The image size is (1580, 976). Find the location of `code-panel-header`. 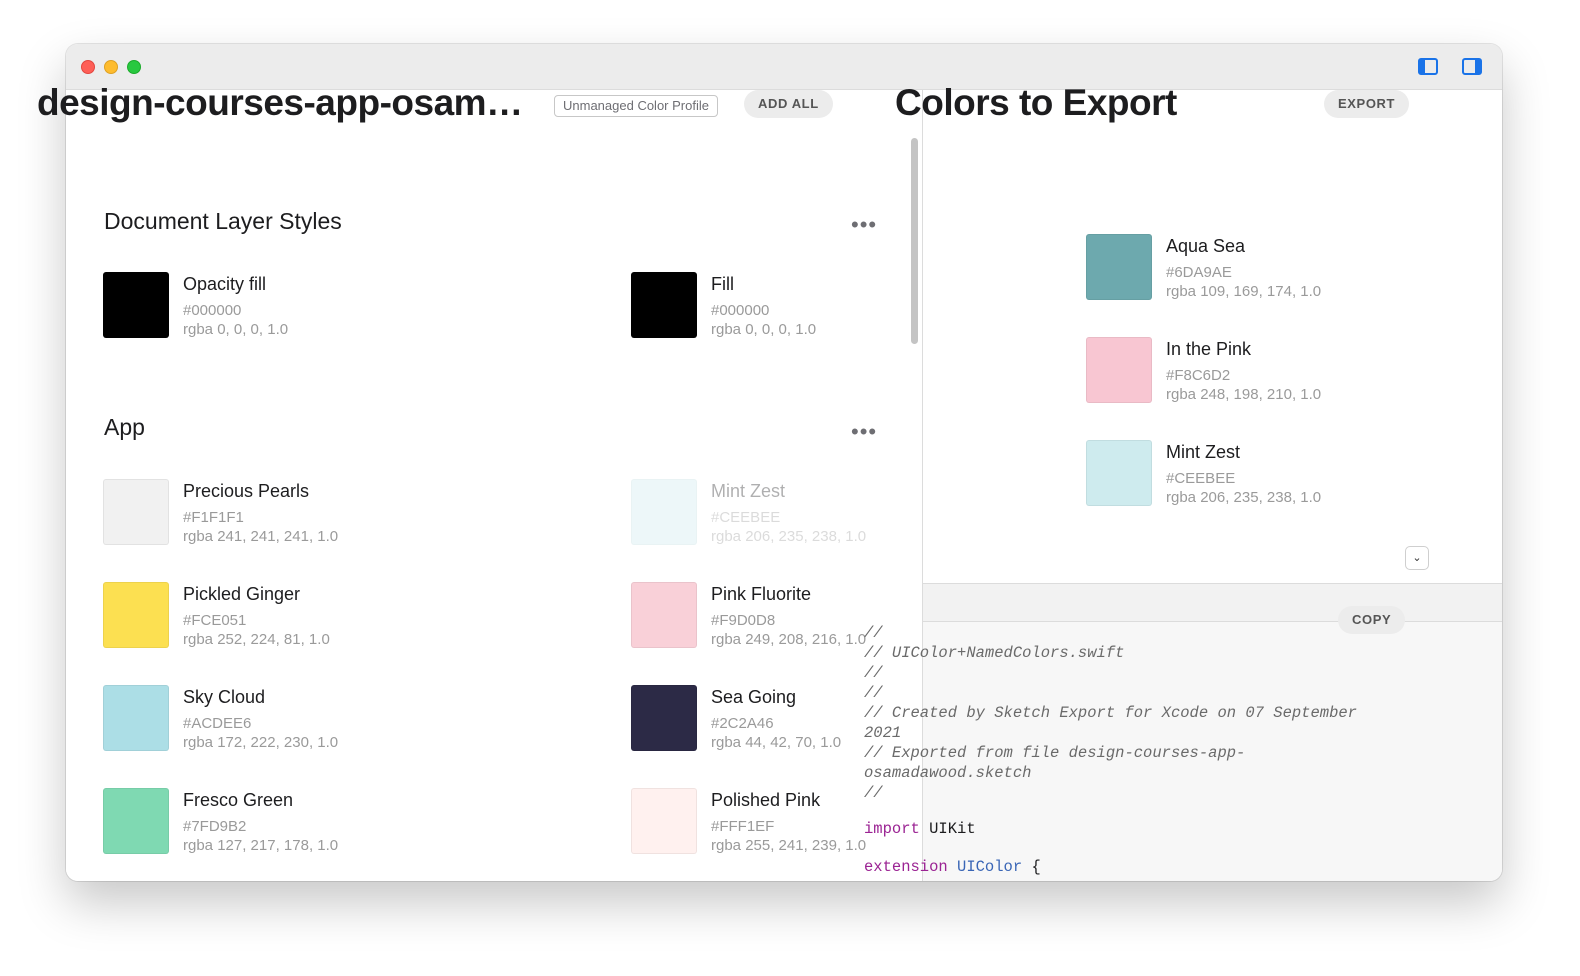

code-panel-header is located at coordinates (1212, 602).